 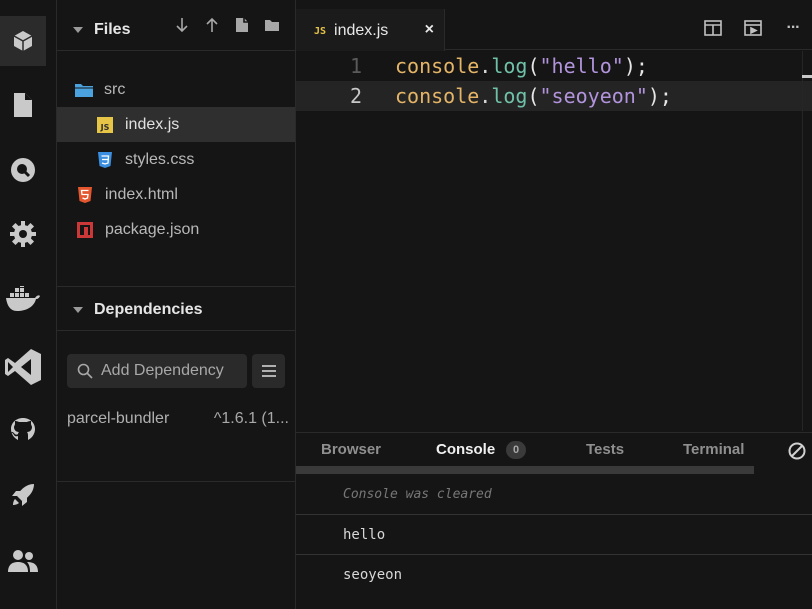 I want to click on console-cleared-message: Console was cleared, so click(x=554, y=495).